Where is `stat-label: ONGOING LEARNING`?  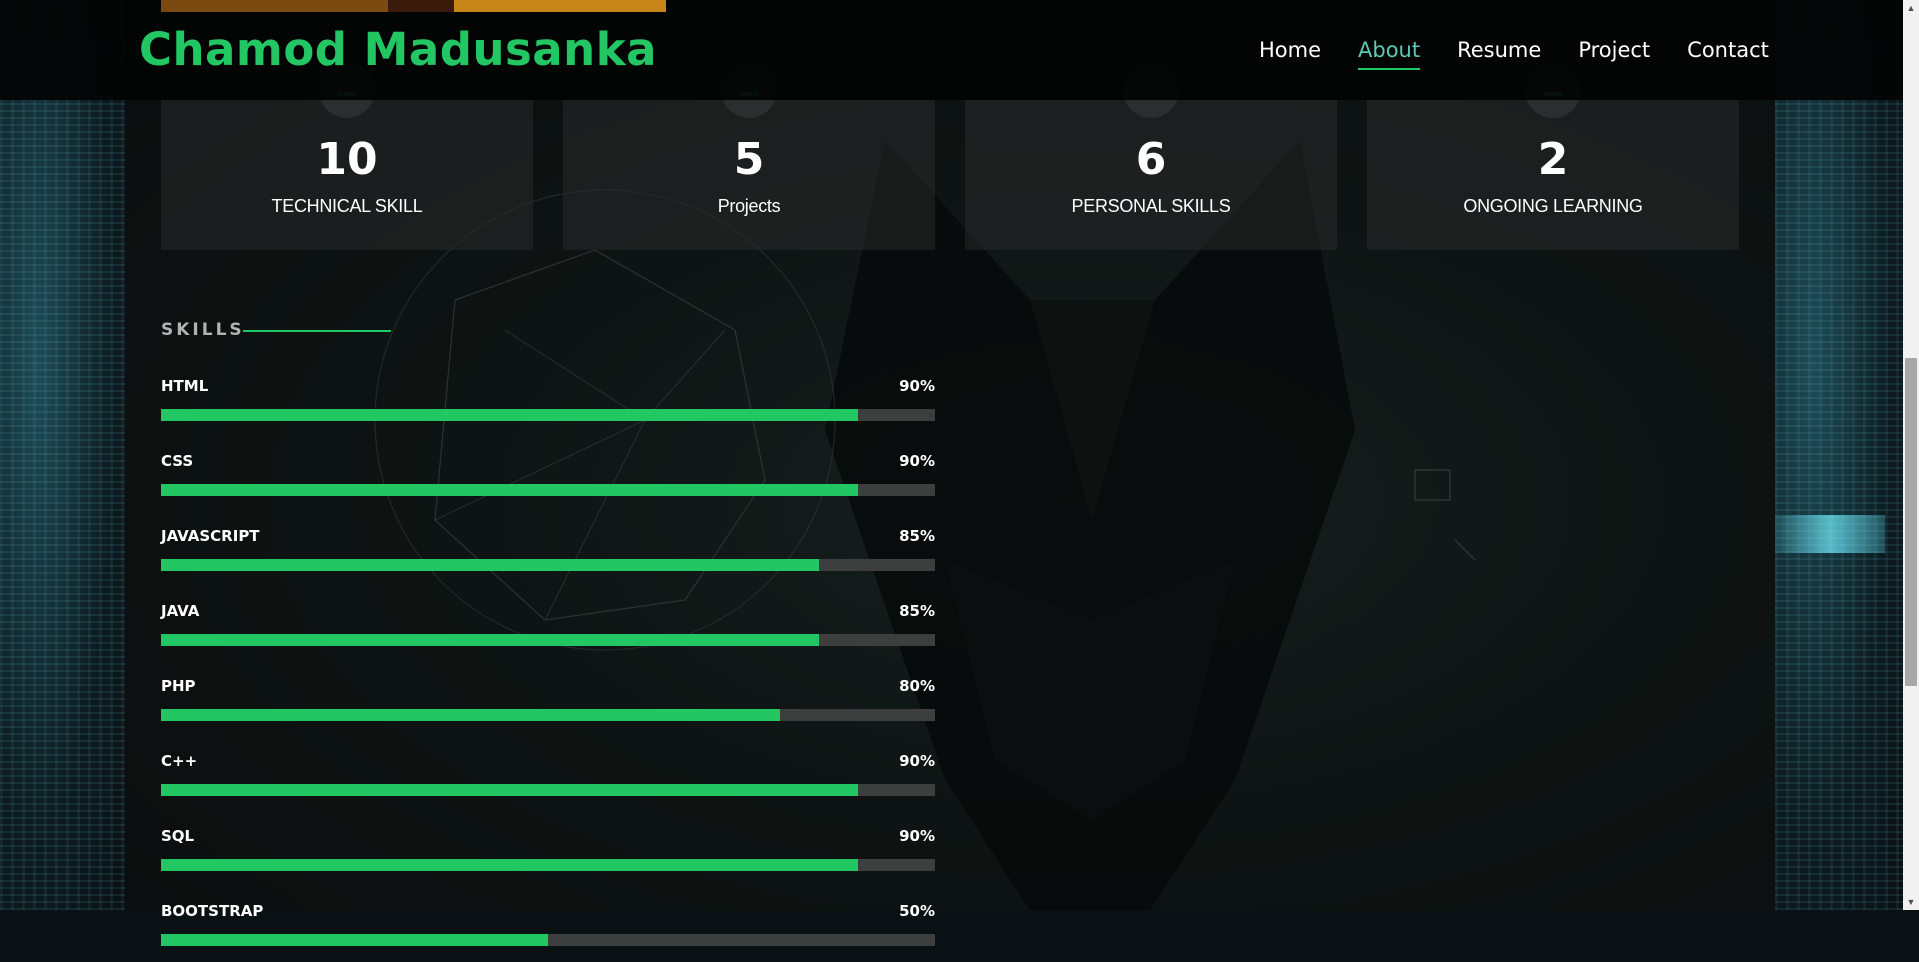 stat-label: ONGOING LEARNING is located at coordinates (1553, 206).